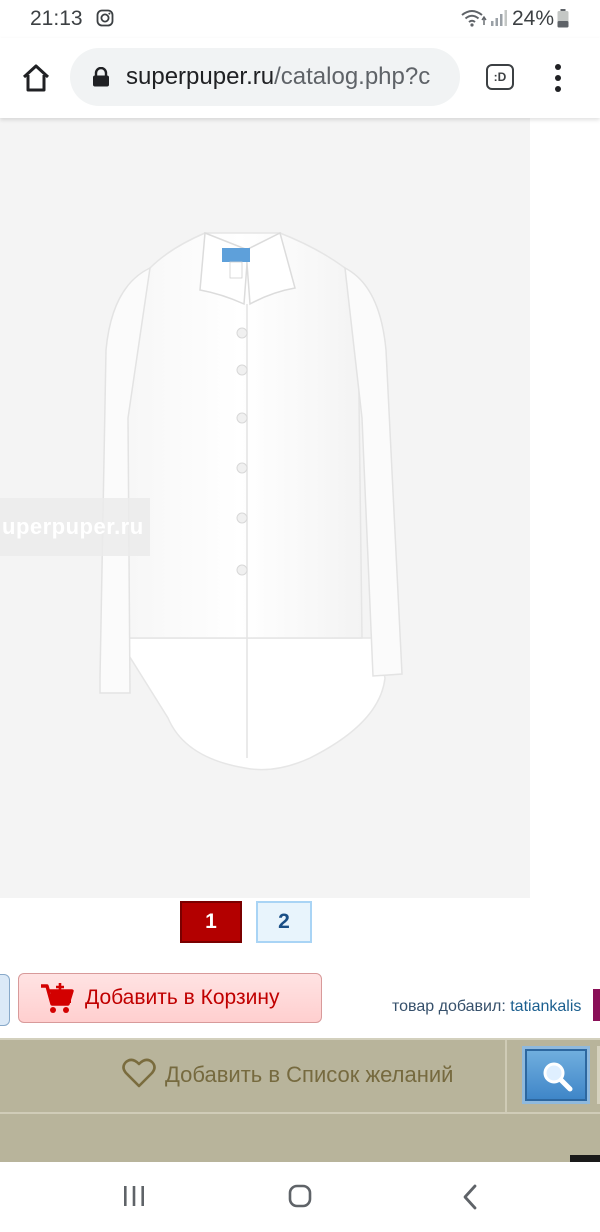 Image resolution: width=600 pixels, height=1232 pixels. What do you see at coordinates (139, 1073) in the screenshot?
I see `heart-icon` at bounding box center [139, 1073].